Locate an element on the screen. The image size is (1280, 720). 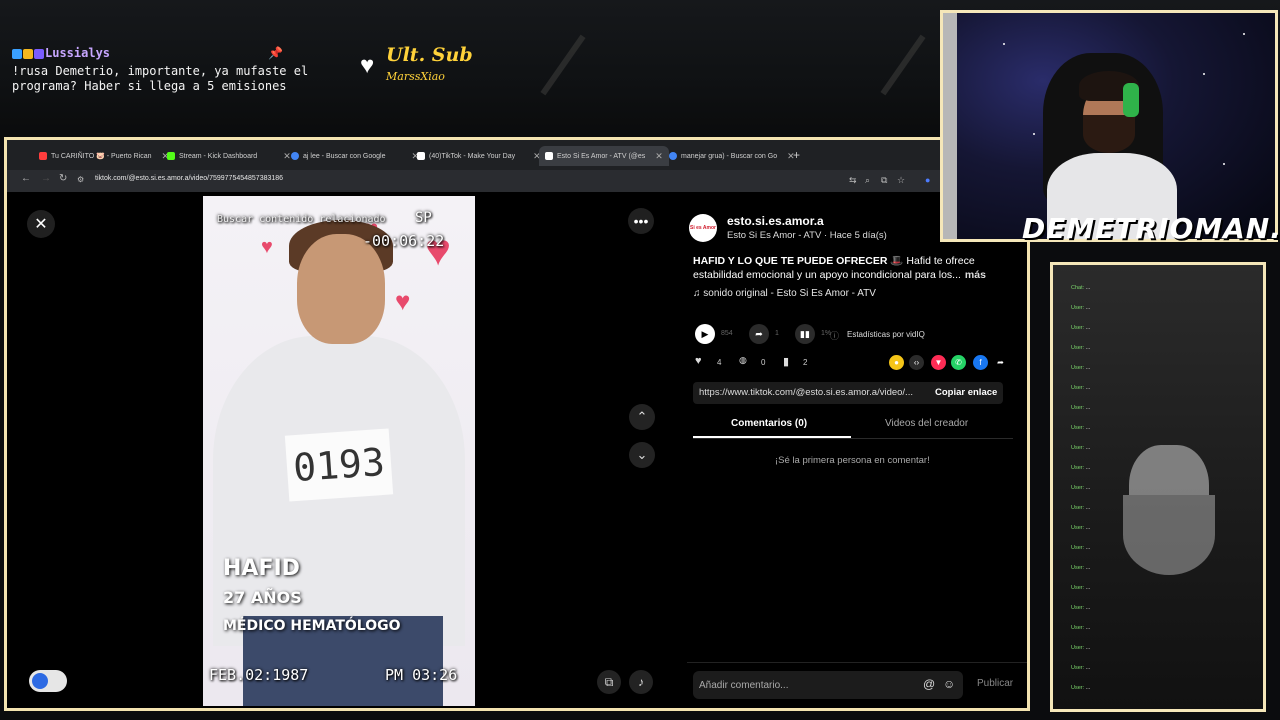
autoscroll-toggle is located at coordinates (48, 681).